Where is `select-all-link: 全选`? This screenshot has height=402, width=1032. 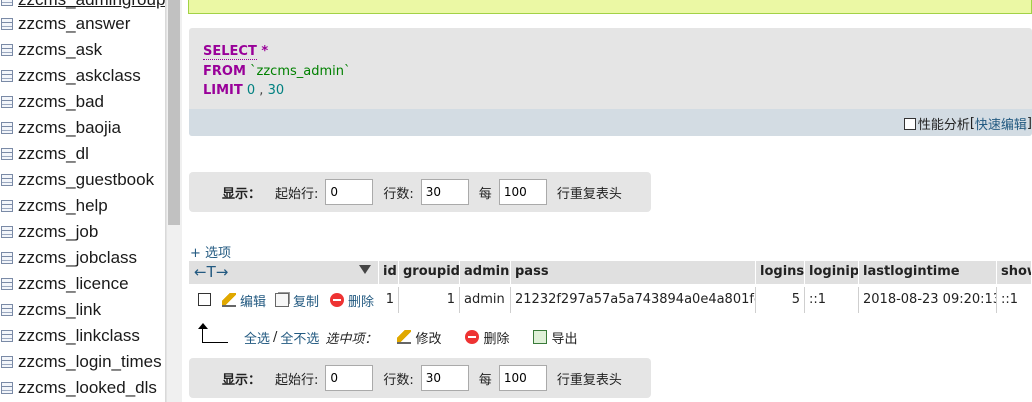
select-all-link: 全选 is located at coordinates (257, 337).